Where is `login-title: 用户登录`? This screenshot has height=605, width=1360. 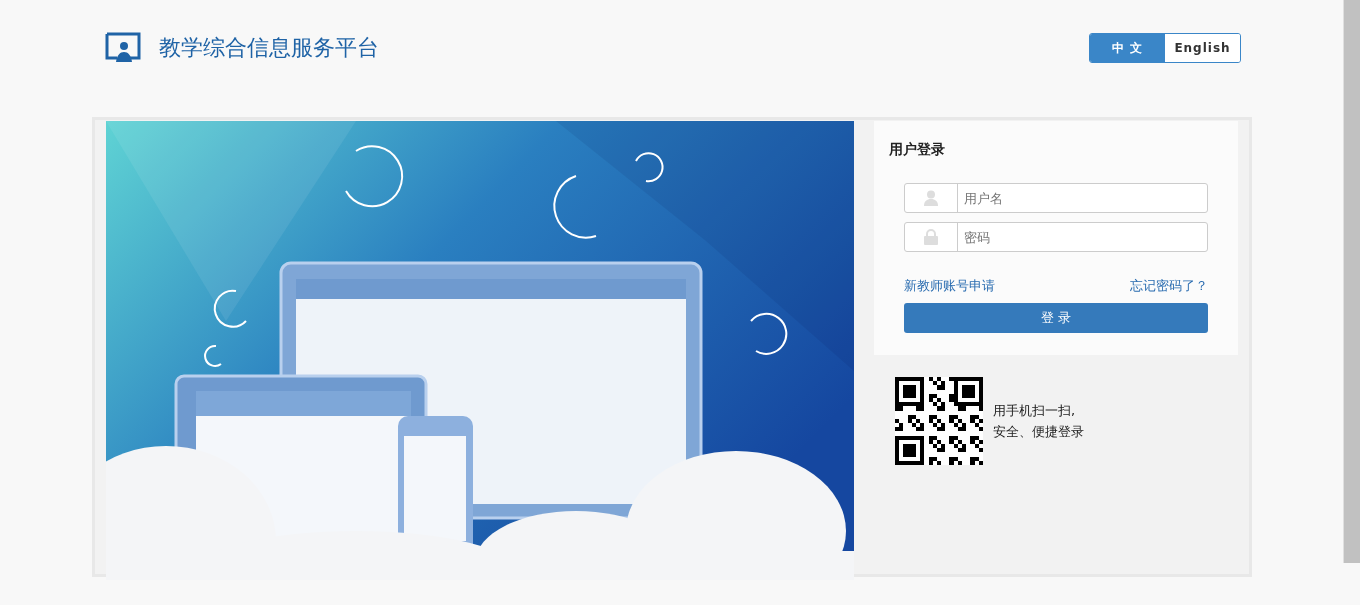
login-title: 用户登录 is located at coordinates (917, 150).